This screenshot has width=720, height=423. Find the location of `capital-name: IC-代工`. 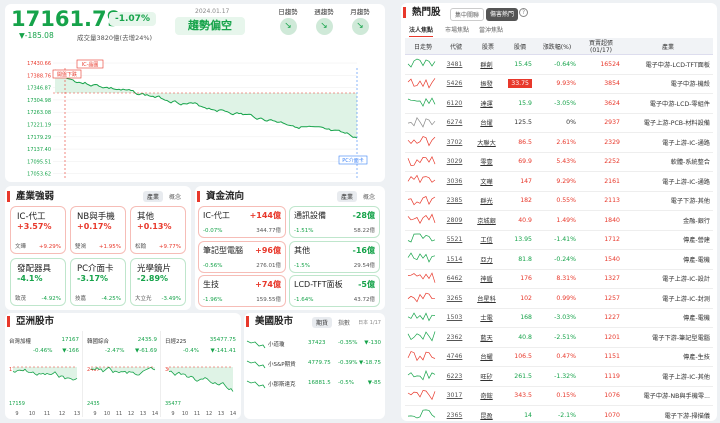

capital-name: IC-代工 is located at coordinates (216, 215).